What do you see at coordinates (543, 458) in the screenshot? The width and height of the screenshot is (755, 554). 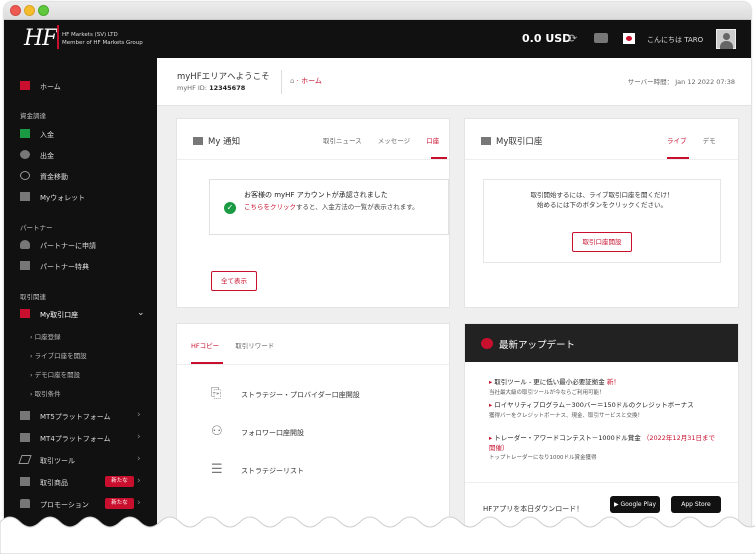 I see `news-item-sub: トップトレーダーになり1000ドル賞金獲得` at bounding box center [543, 458].